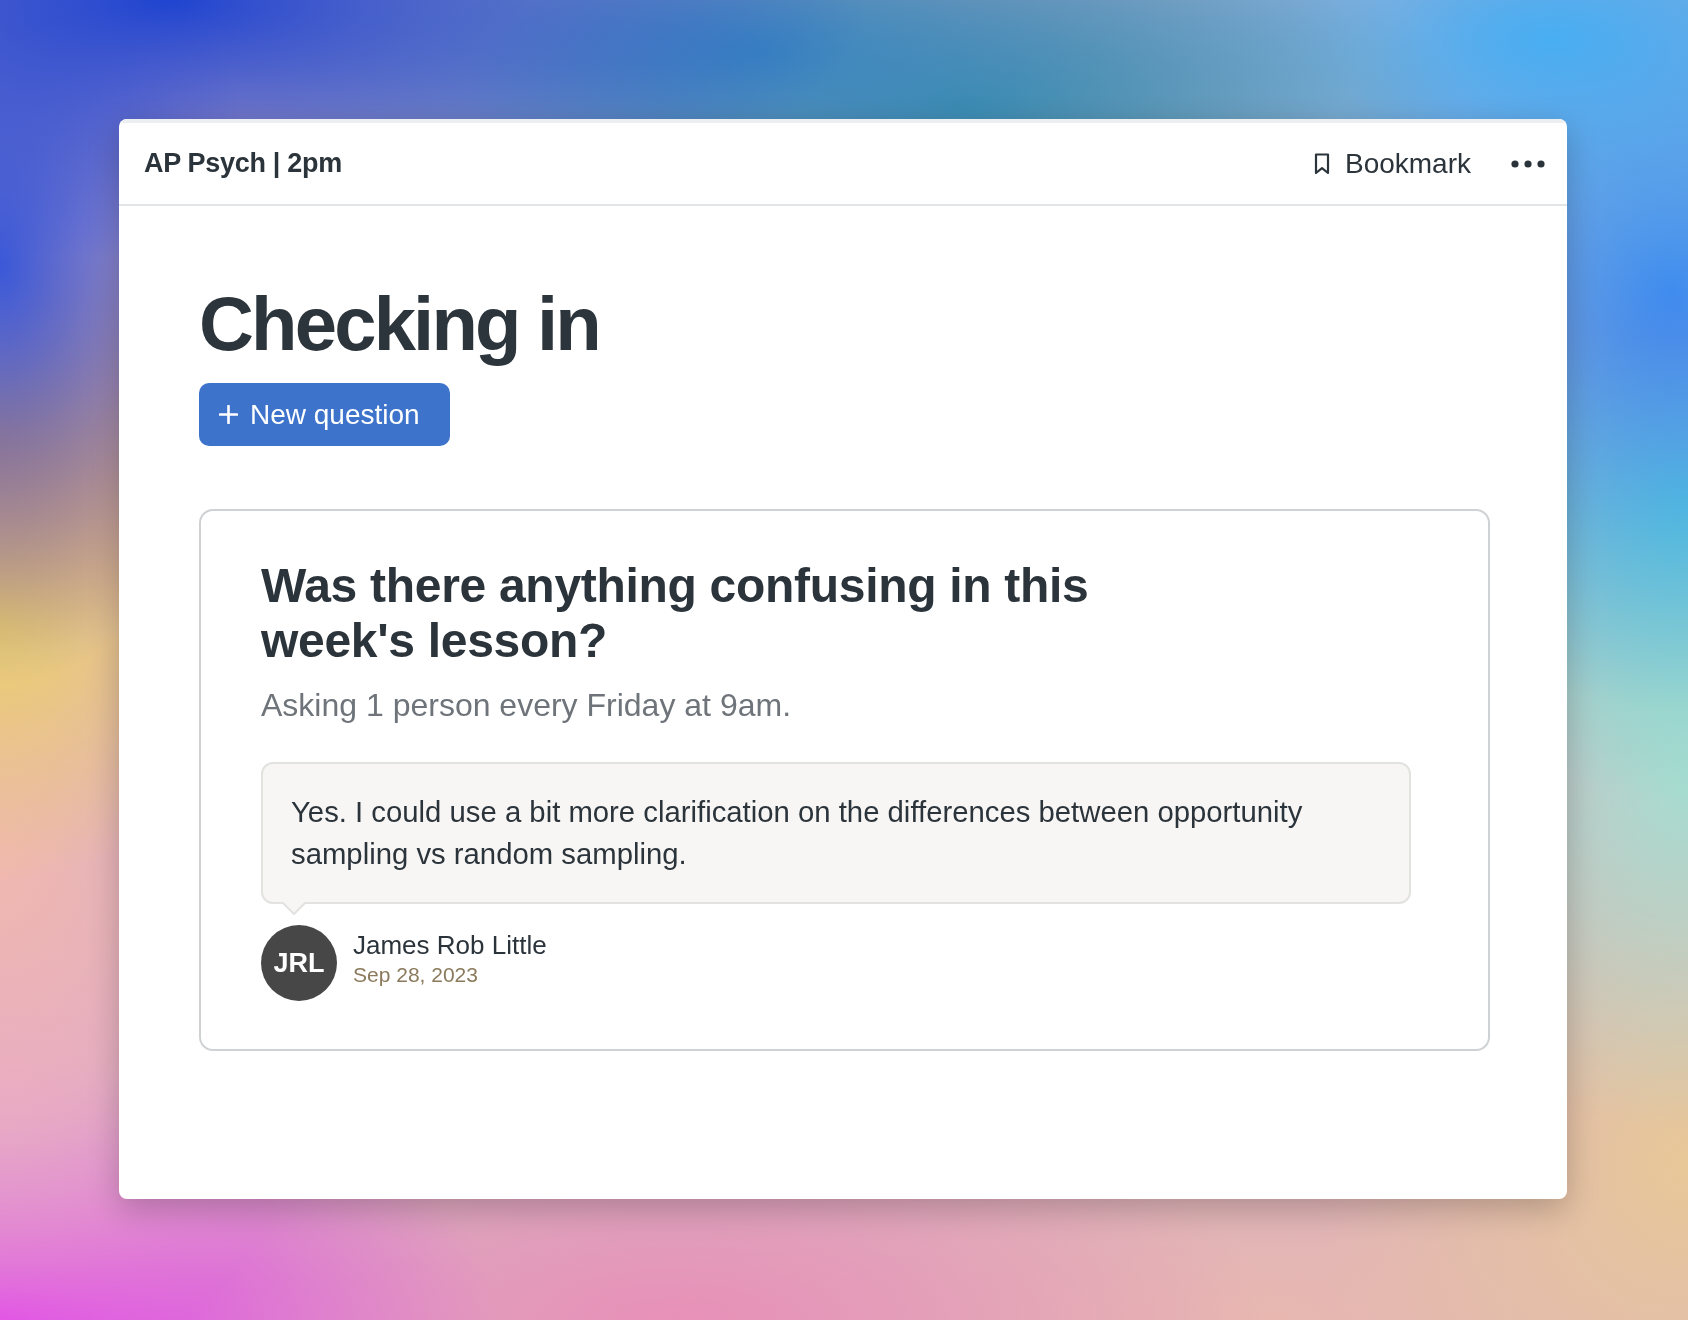  I want to click on course-title: AP Psych | 2pm, so click(243, 163).